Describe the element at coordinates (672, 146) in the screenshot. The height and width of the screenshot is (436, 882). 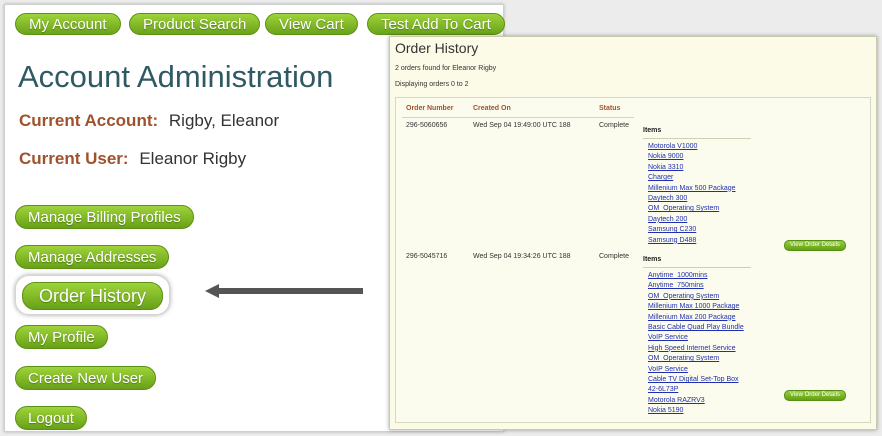
I see `order-item-link: Motorola V1000` at that location.